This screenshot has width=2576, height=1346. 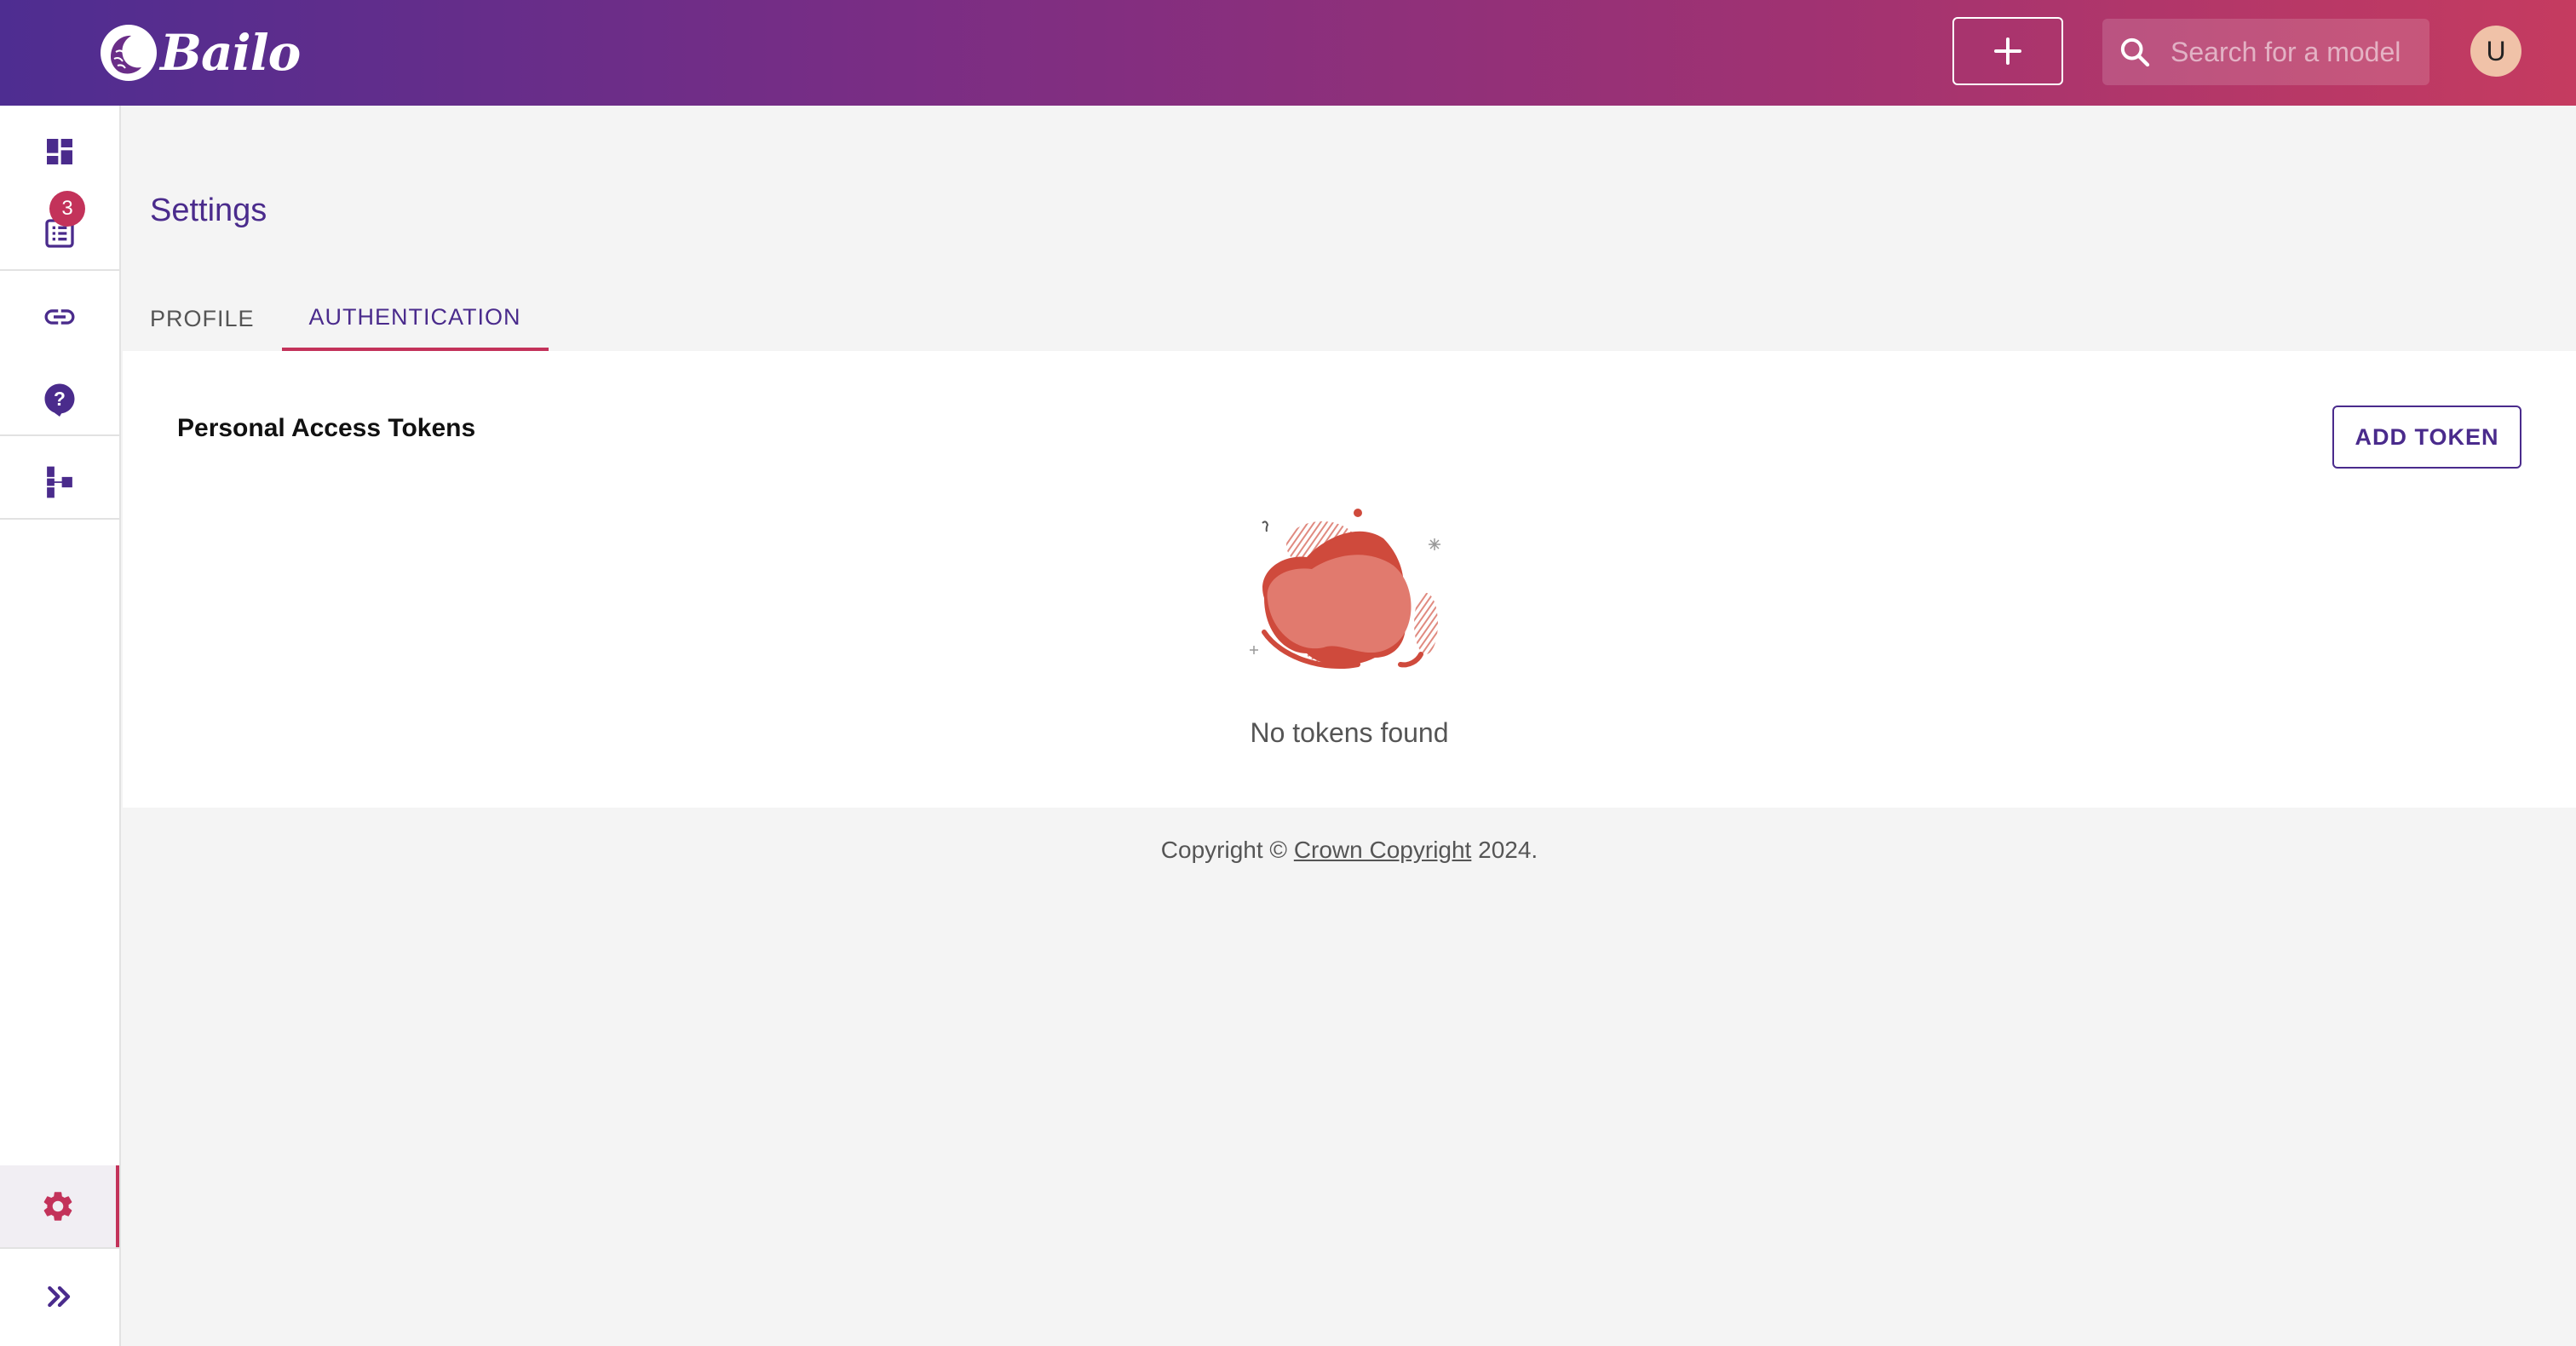 I want to click on sidebar-item-help: ?, so click(x=60, y=399).